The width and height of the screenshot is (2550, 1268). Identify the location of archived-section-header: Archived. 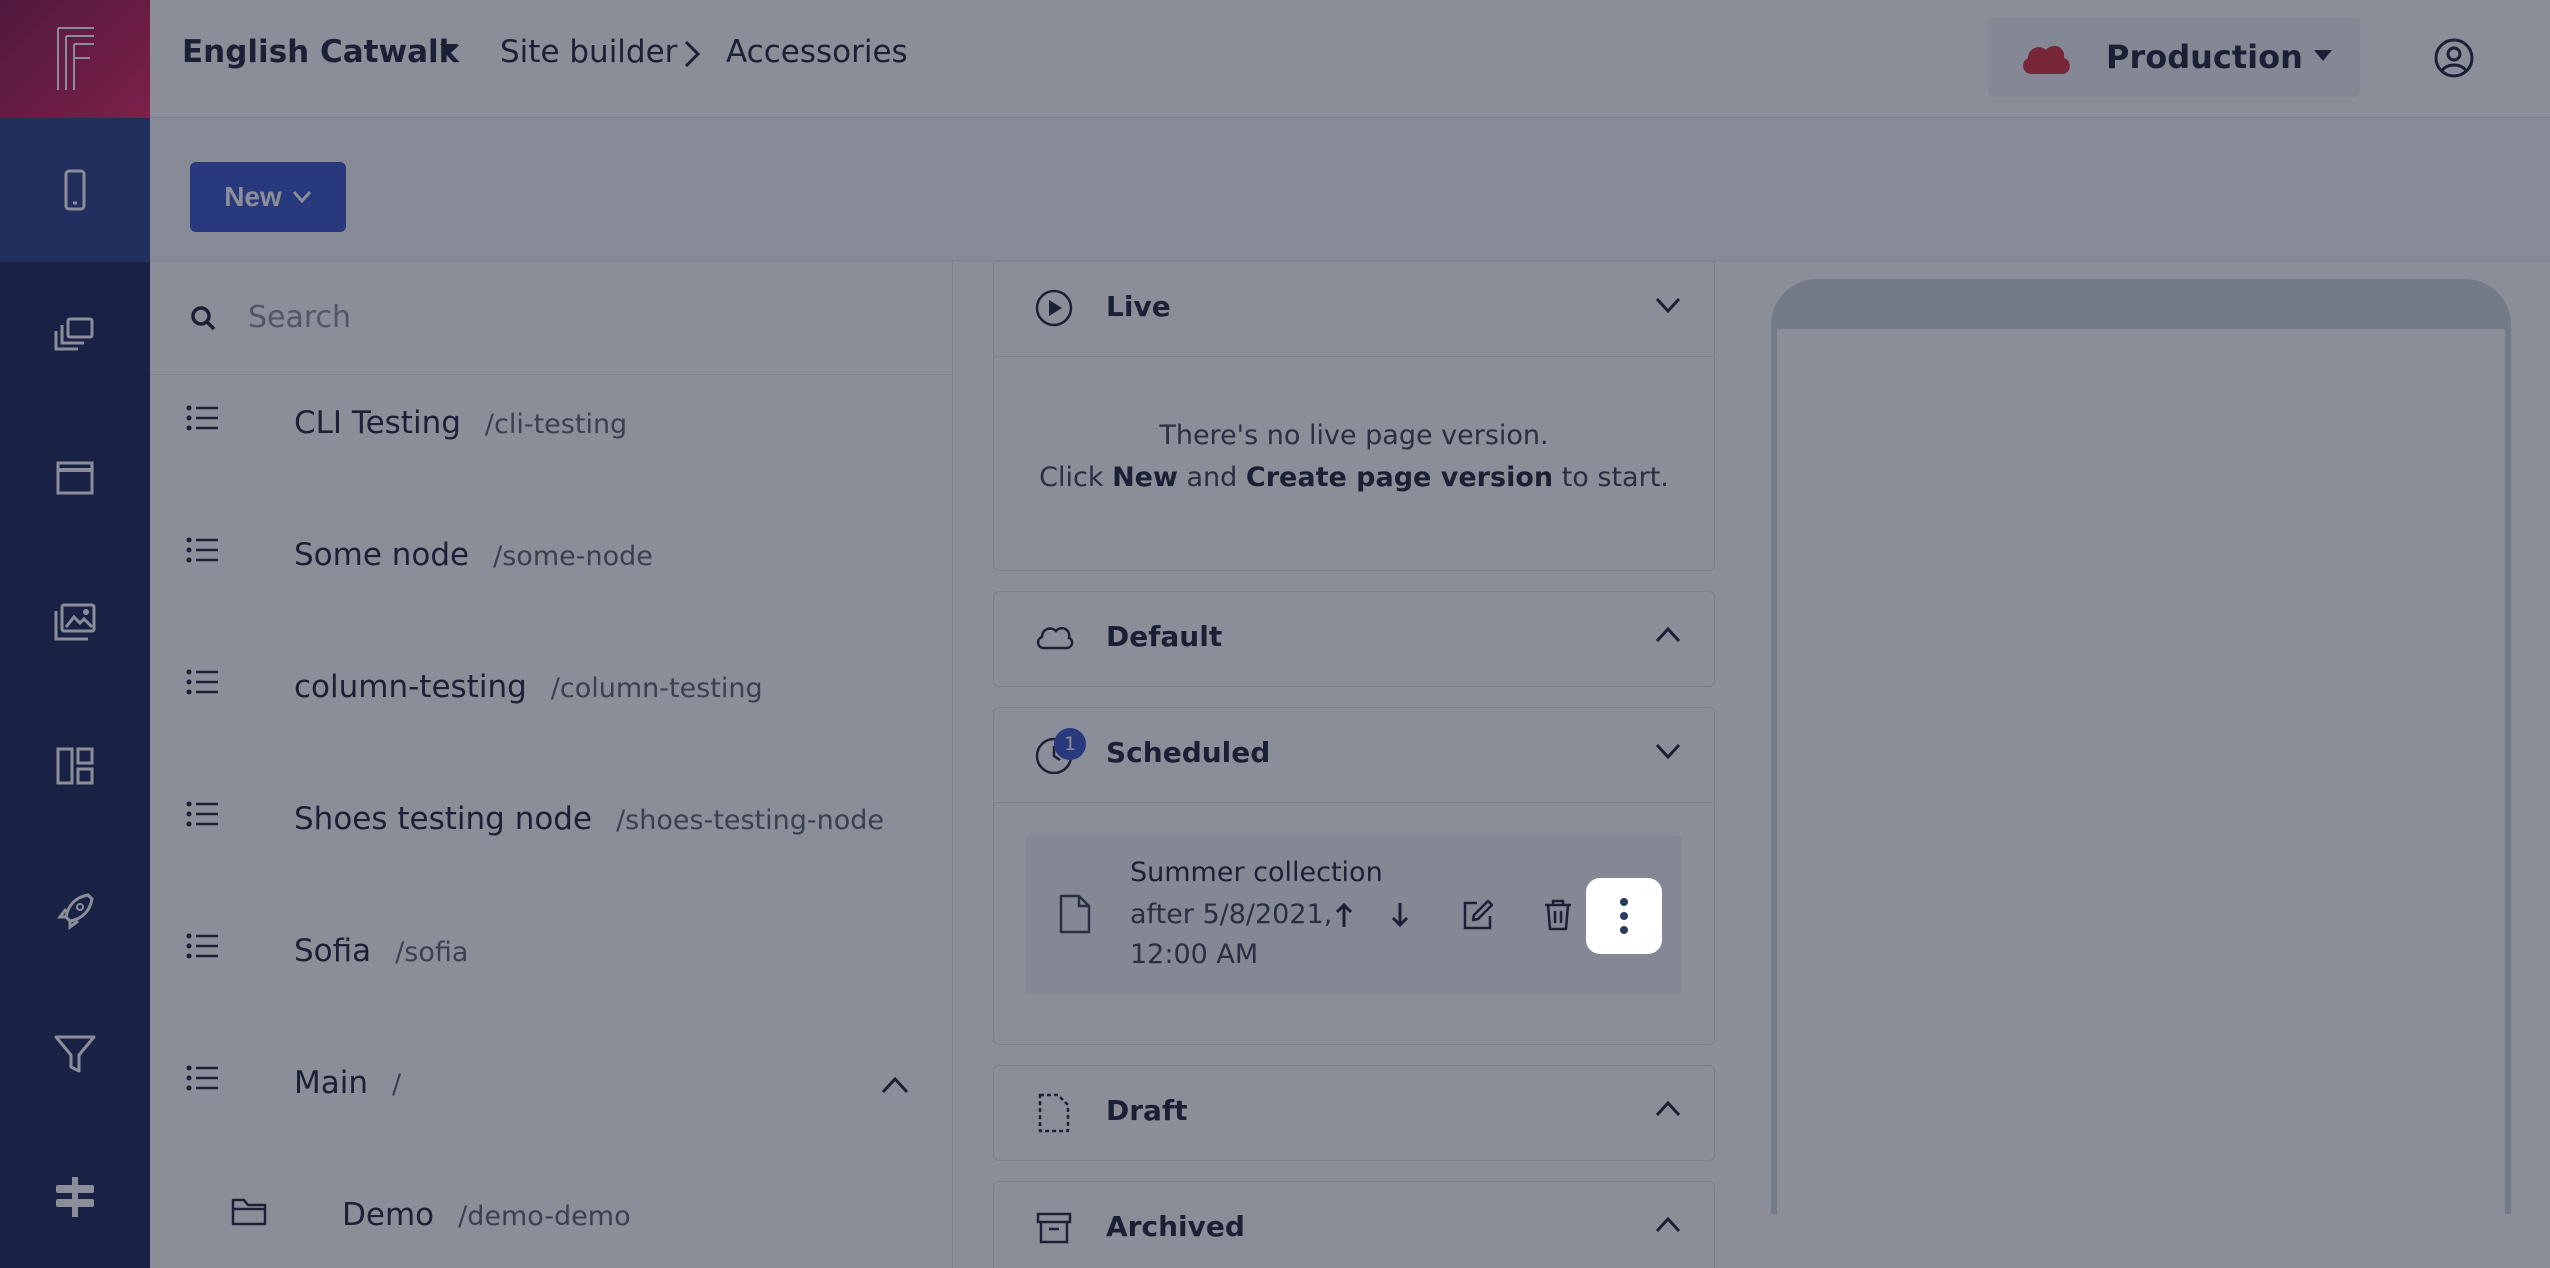
(1354, 1225).